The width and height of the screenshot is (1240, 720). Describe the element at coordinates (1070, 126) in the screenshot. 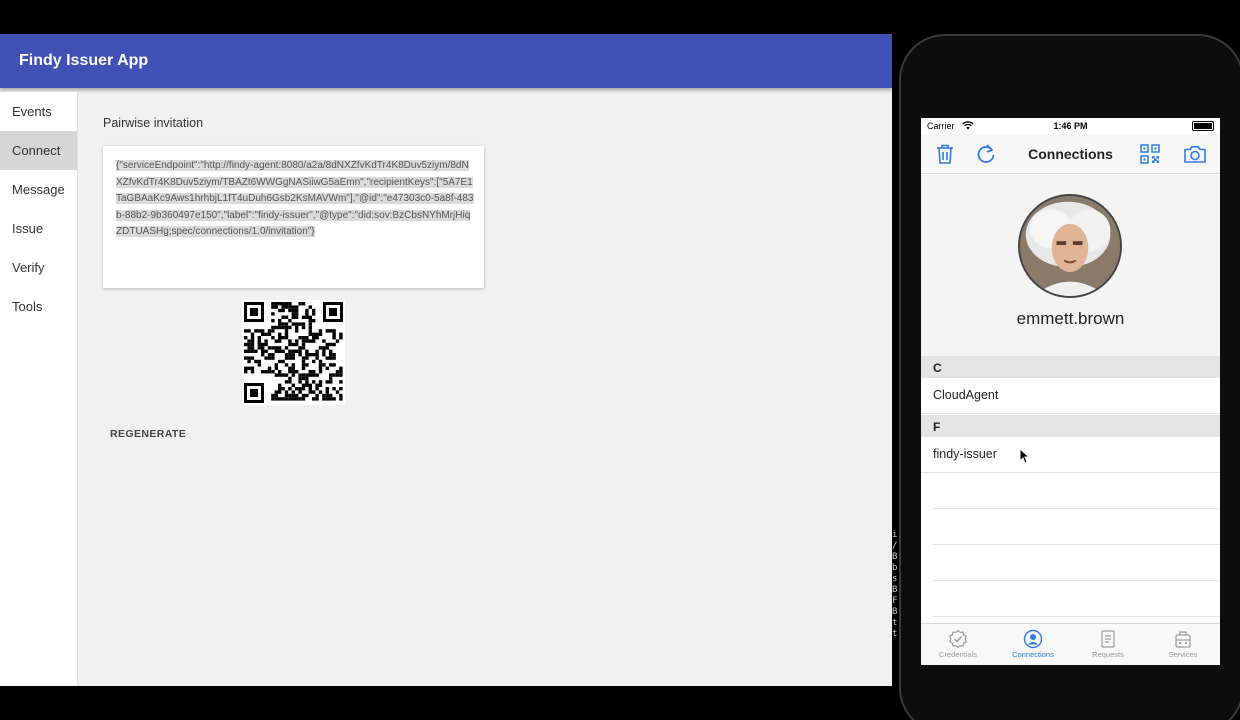

I see `status-bar: Carrier 1:46 PM` at that location.